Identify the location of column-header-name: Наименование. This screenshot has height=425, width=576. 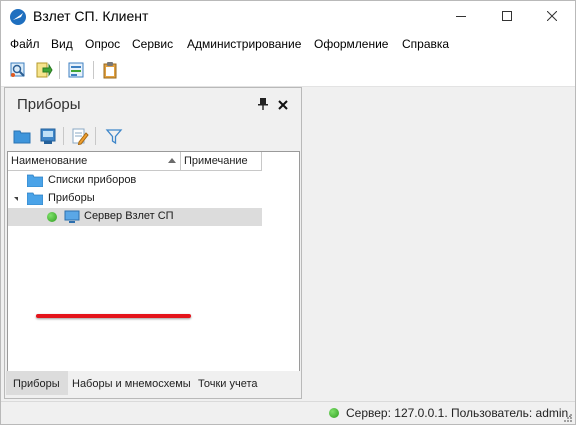
(94, 161).